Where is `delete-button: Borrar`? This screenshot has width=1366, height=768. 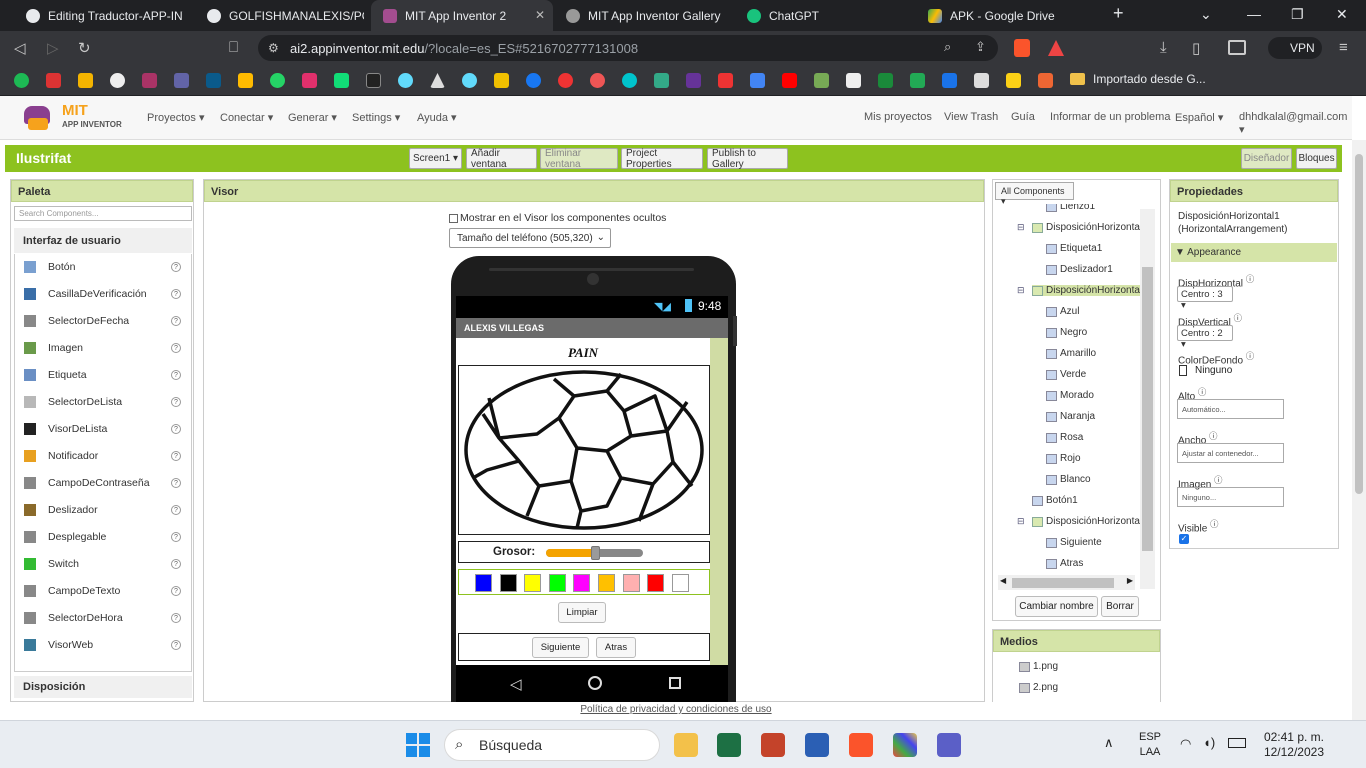 delete-button: Borrar is located at coordinates (1120, 606).